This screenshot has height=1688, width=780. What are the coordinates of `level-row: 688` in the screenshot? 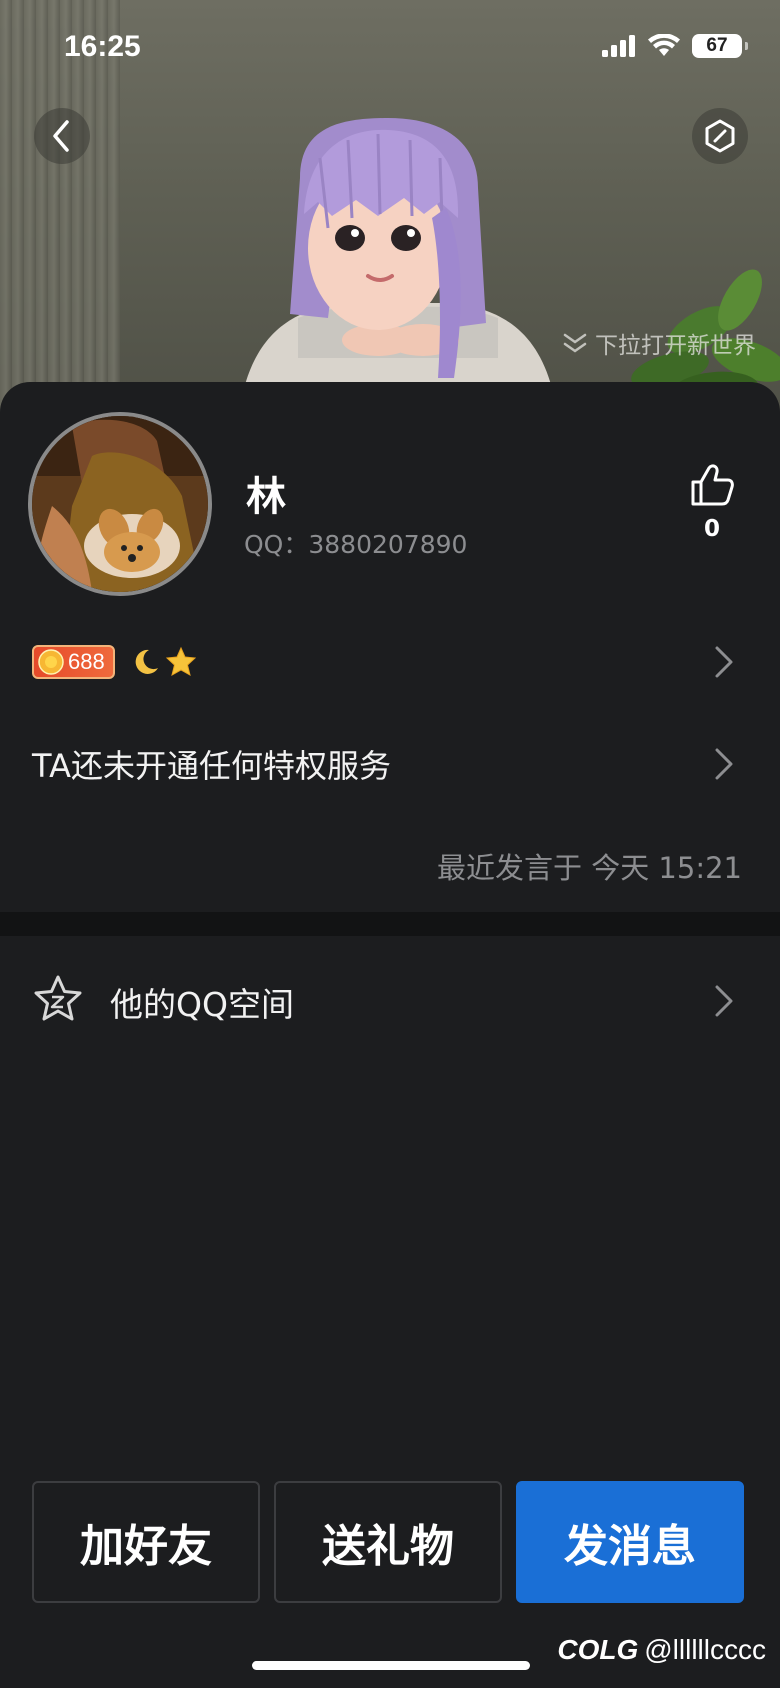 It's located at (390, 662).